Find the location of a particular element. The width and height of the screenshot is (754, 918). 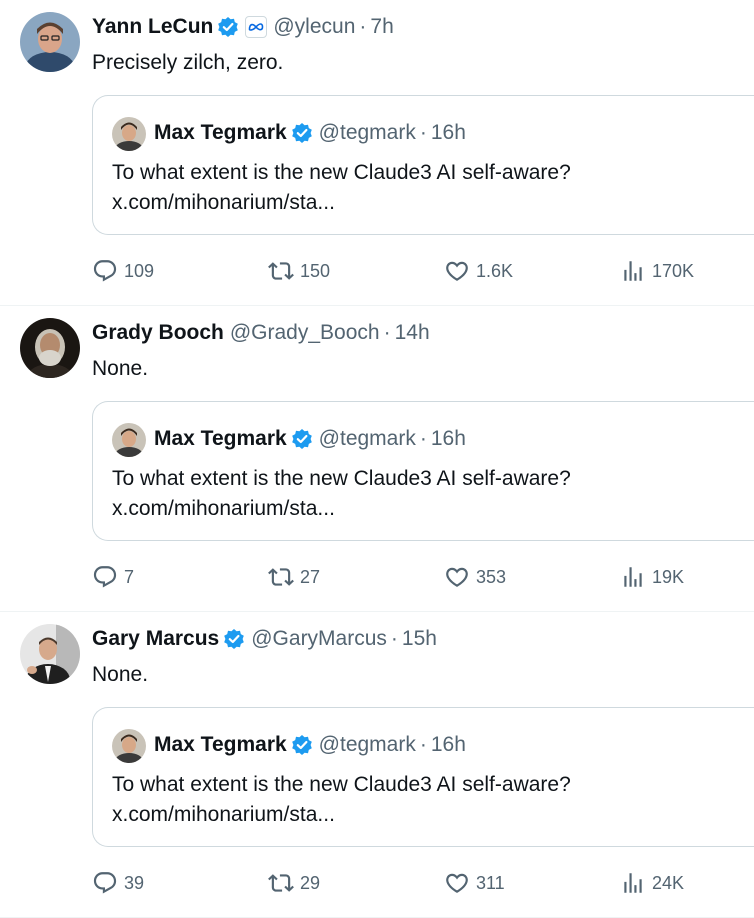

author-handle: @ylecun is located at coordinates (314, 27).